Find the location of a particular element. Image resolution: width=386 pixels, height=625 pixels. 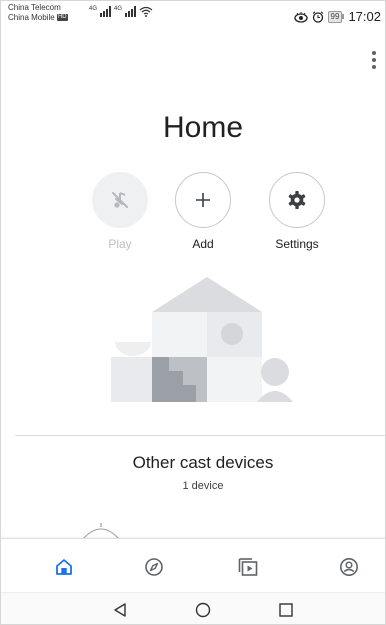

carrier-2-row: China Mobile HD is located at coordinates (38, 18).